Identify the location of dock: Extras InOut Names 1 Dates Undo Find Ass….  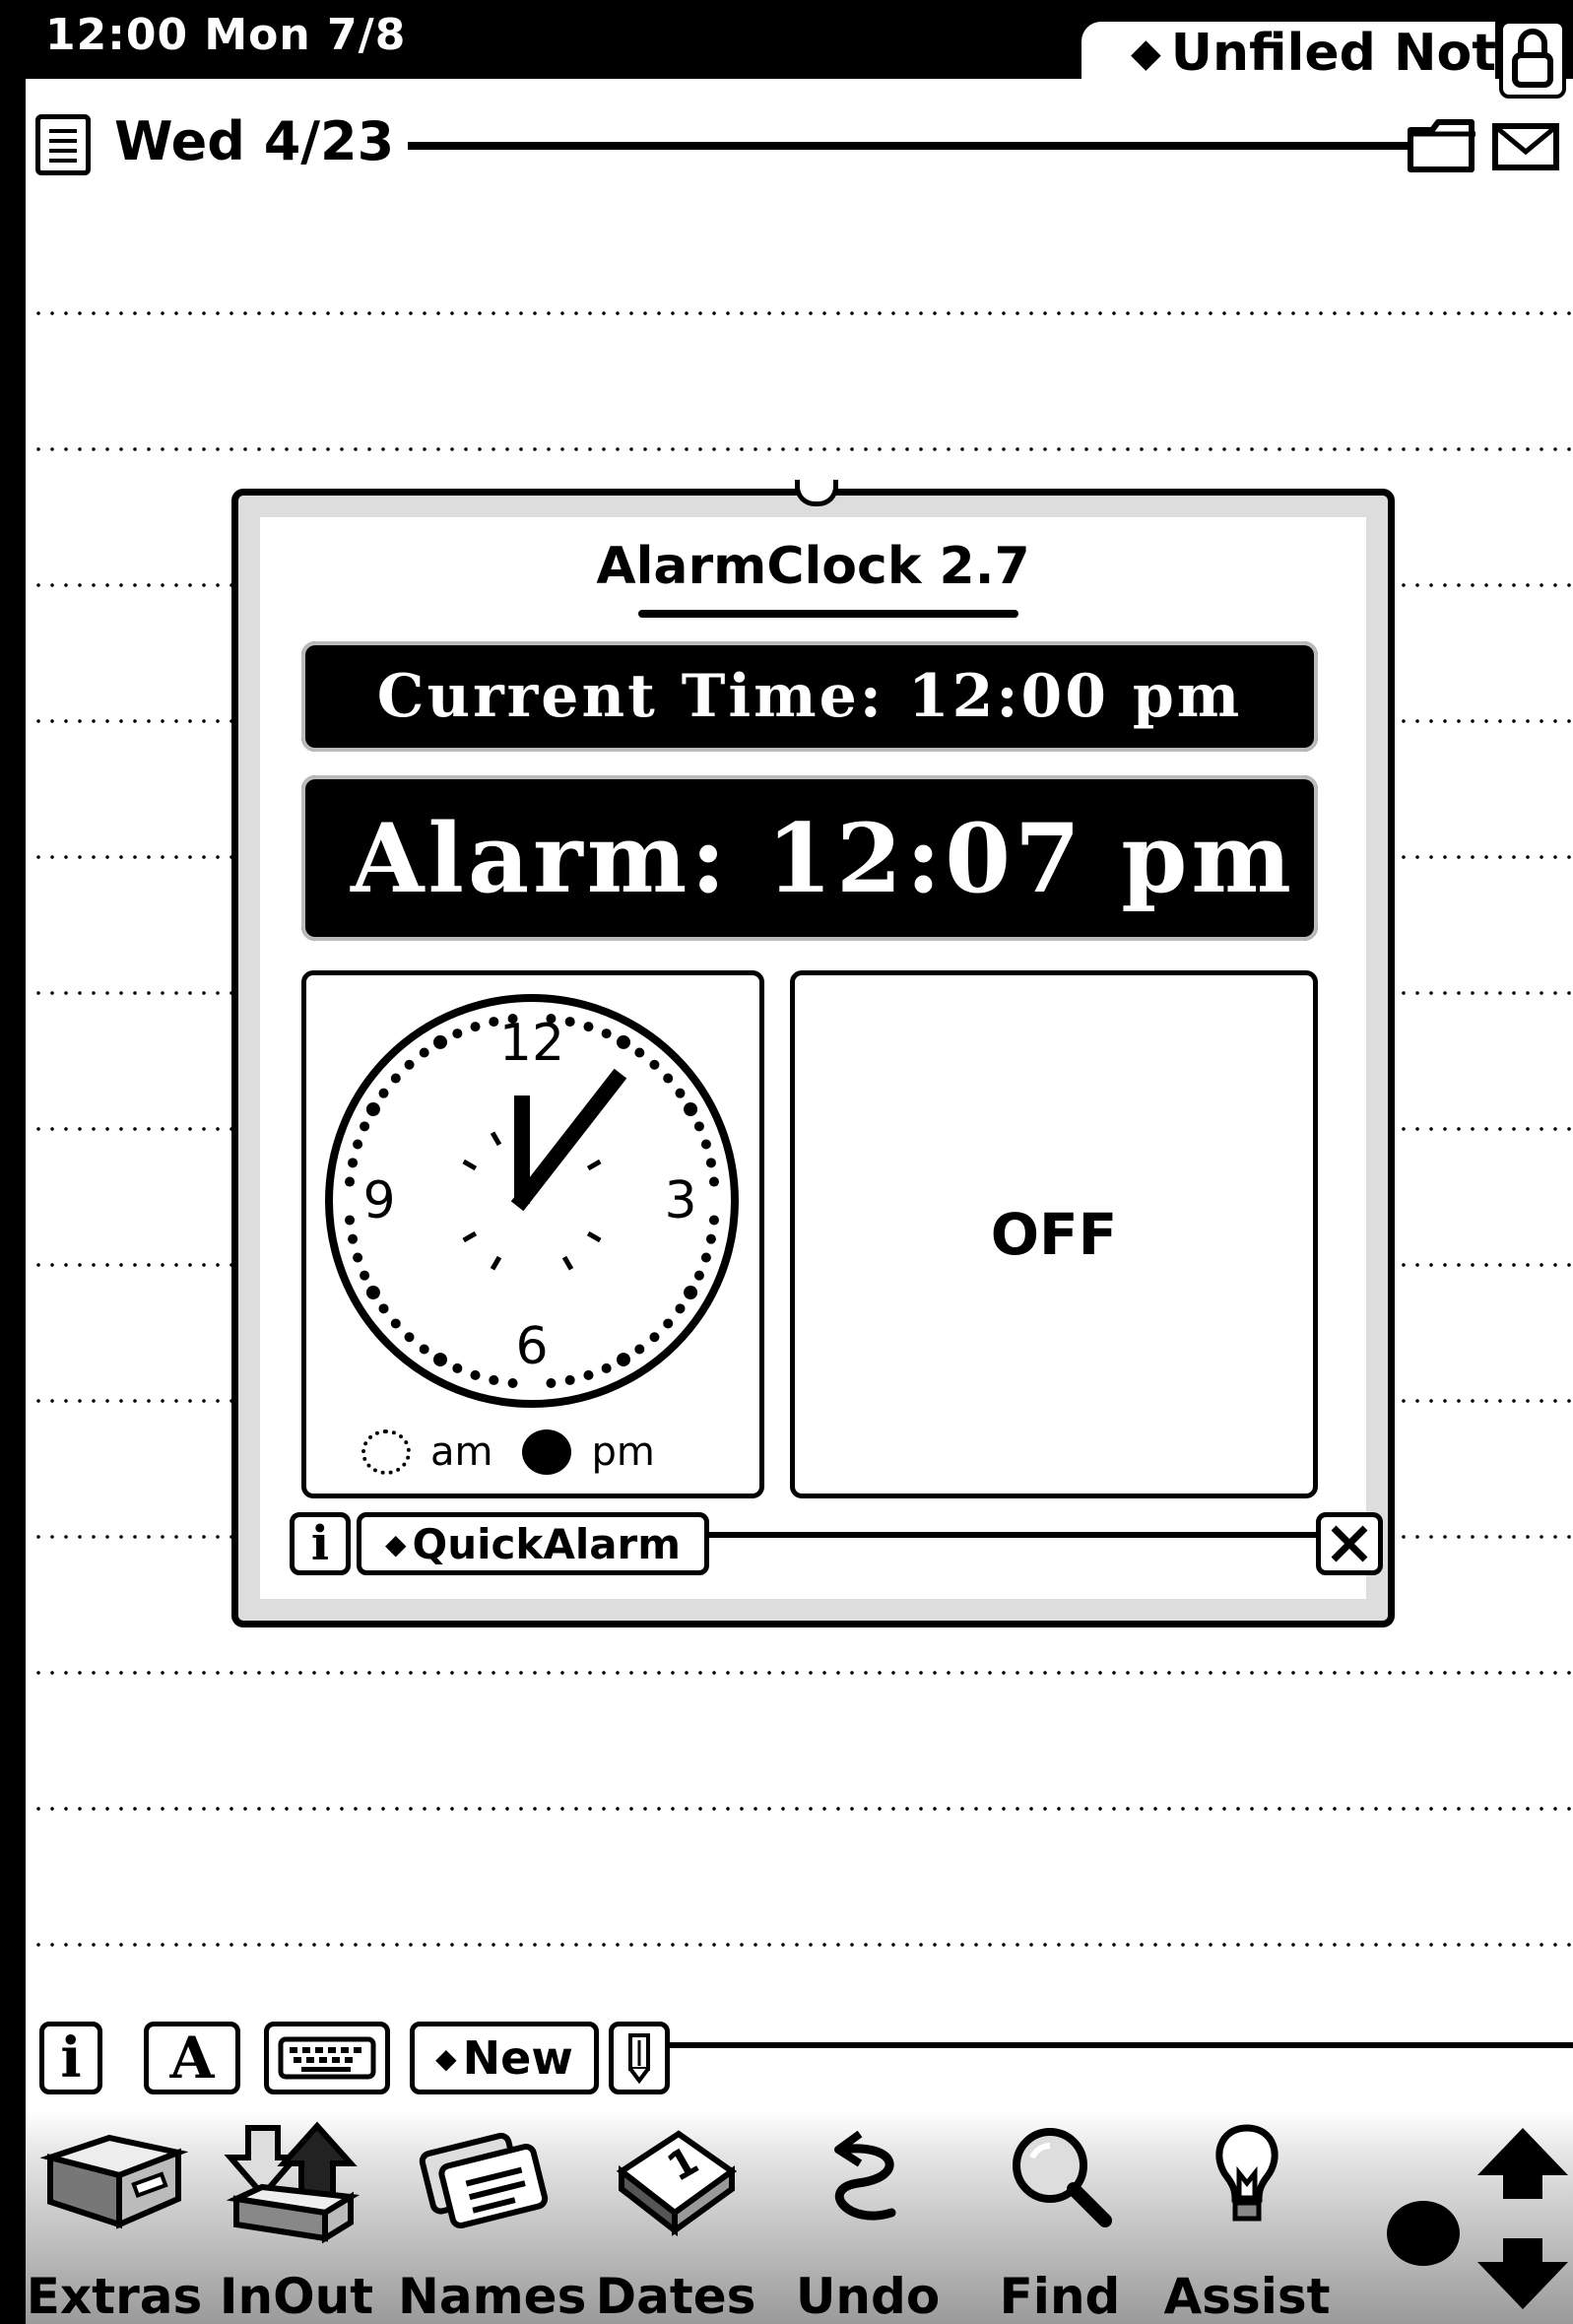
(799, 2217).